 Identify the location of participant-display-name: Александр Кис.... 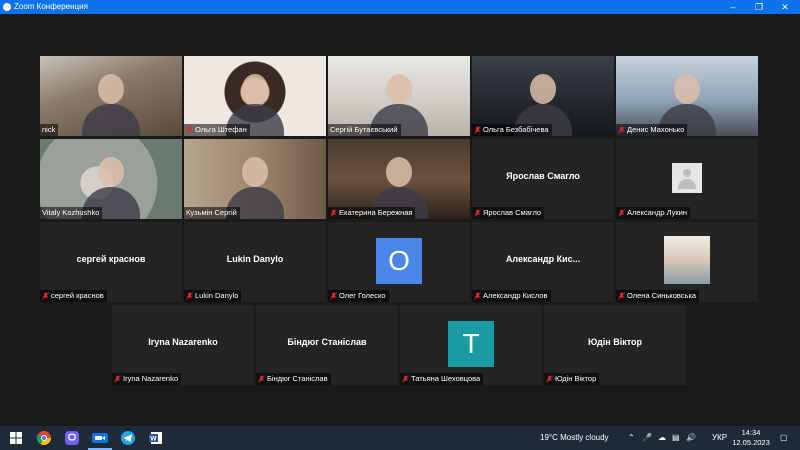
(543, 259).